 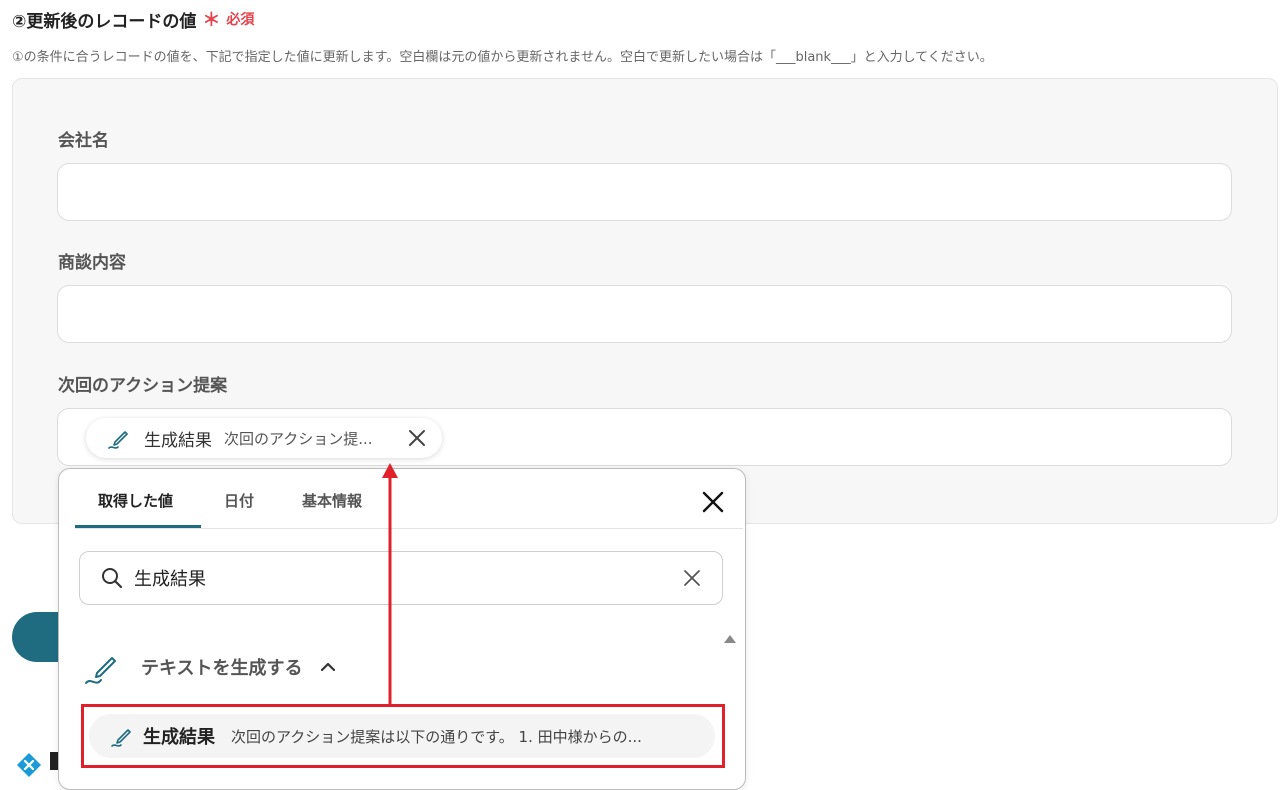 What do you see at coordinates (644, 192) in the screenshot?
I see `company-name-input` at bounding box center [644, 192].